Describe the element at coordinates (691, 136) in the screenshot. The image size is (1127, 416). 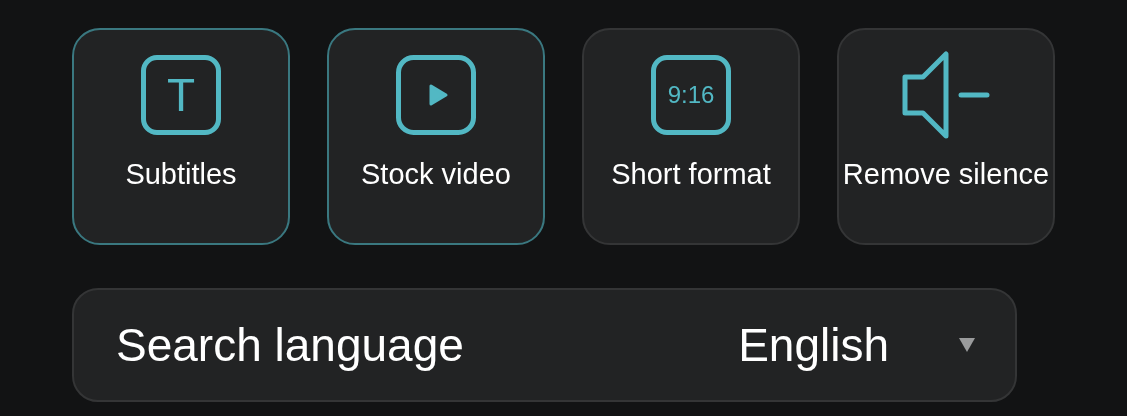
I see `tool-tile: 9:16 Short format` at that location.